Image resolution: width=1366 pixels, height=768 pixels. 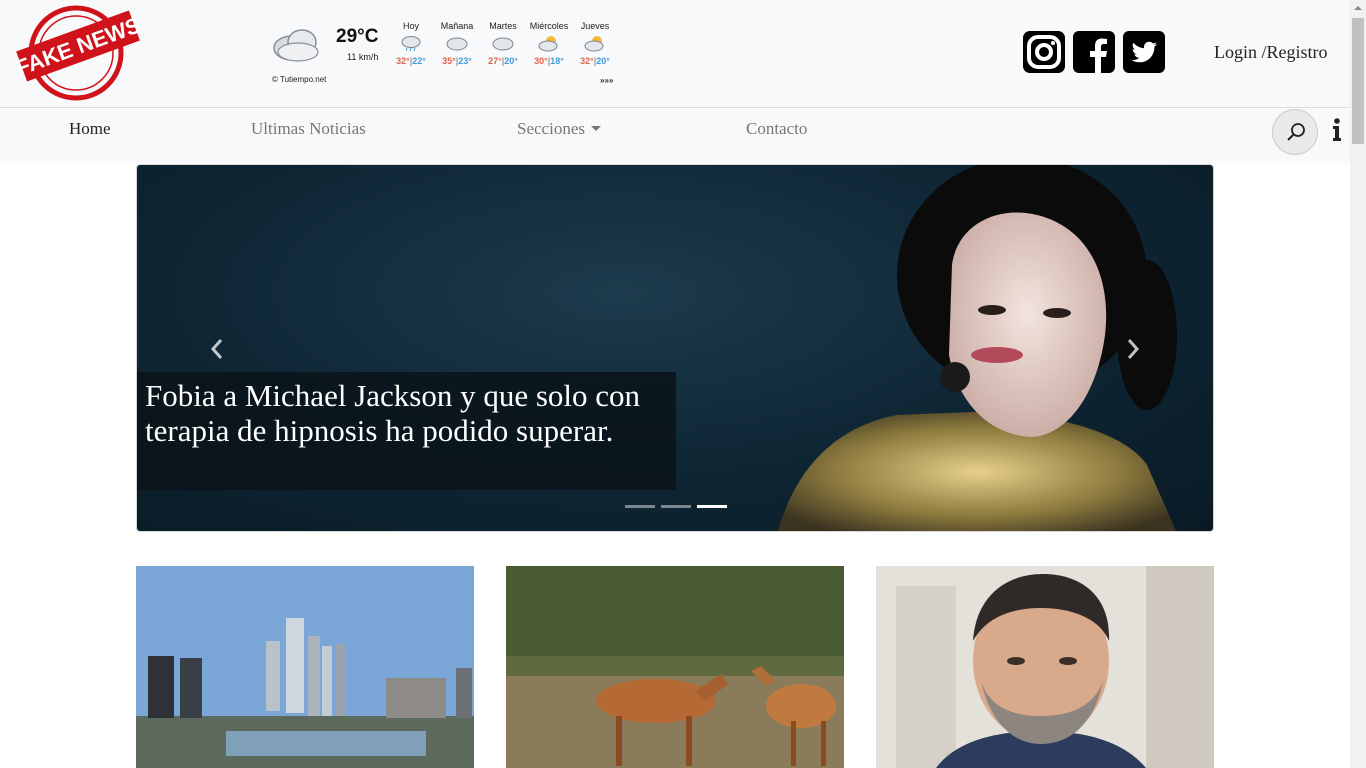 I want to click on carousel-prev-button, so click(x=217, y=349).